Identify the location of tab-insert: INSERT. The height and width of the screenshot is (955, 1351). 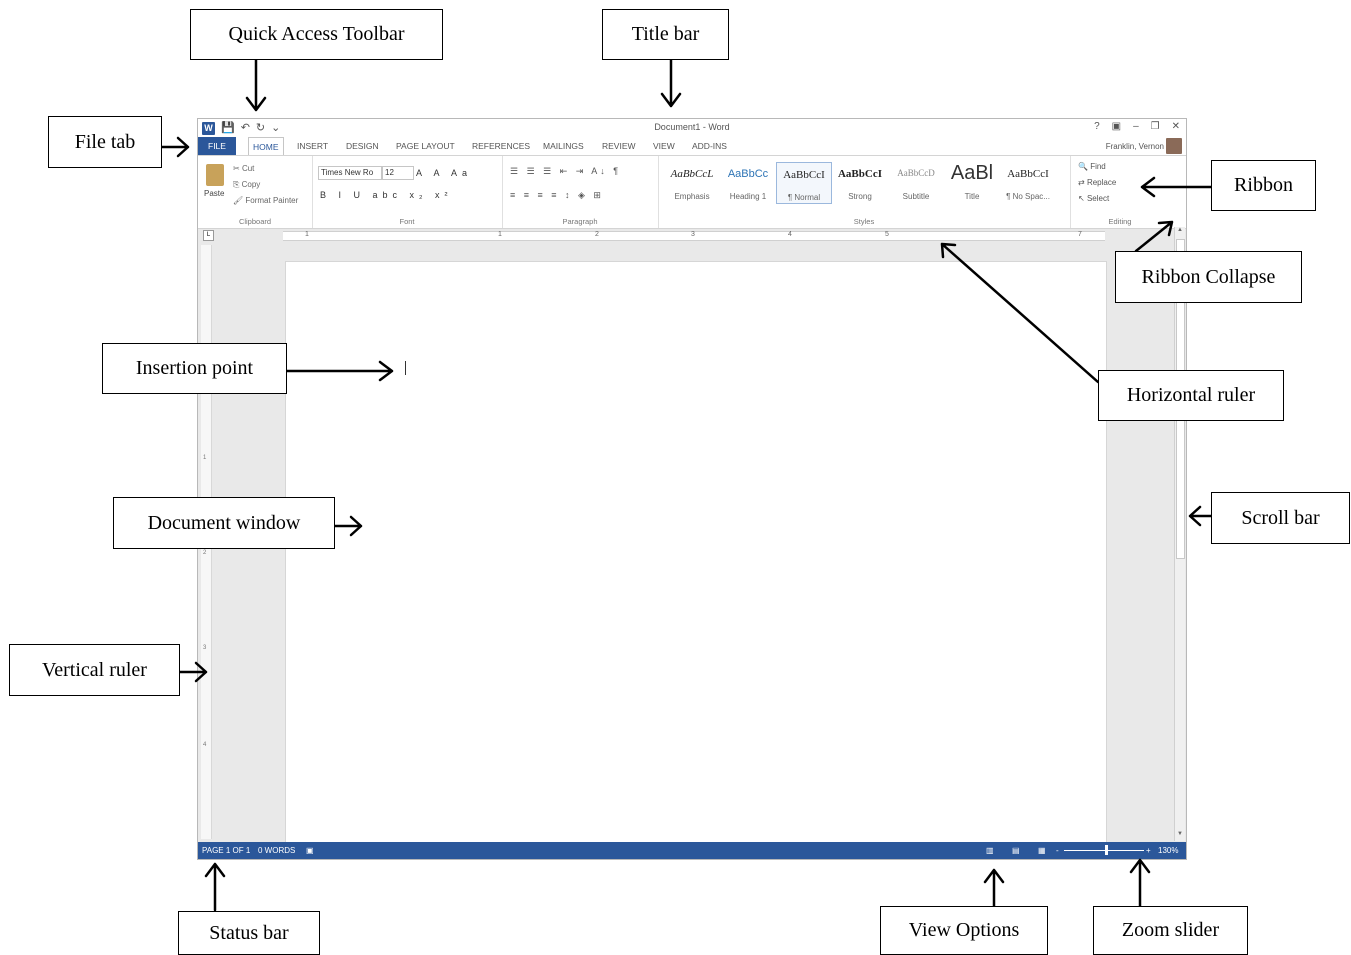
(312, 146).